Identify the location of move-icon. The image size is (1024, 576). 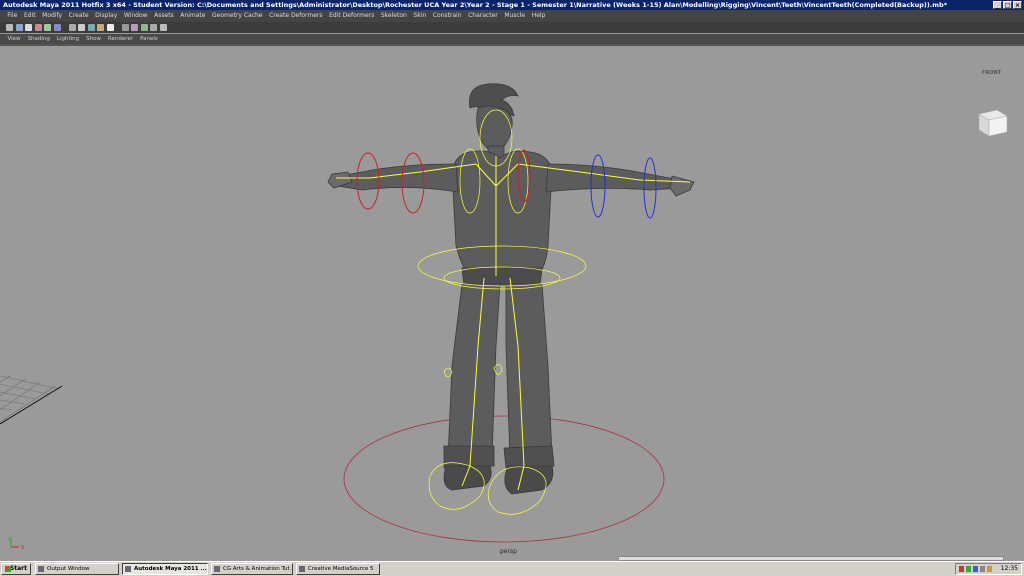
(38, 27).